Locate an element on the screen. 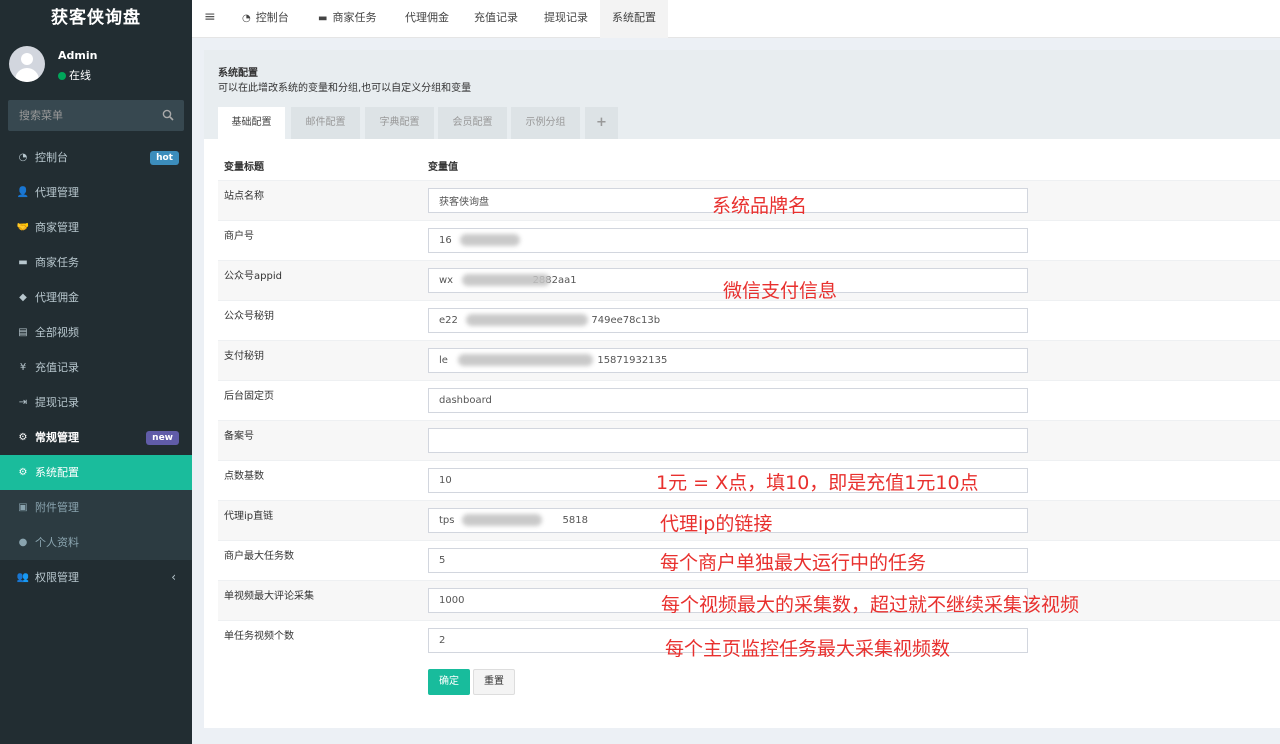 The image size is (1280, 744). points-base-input is located at coordinates (728, 480).